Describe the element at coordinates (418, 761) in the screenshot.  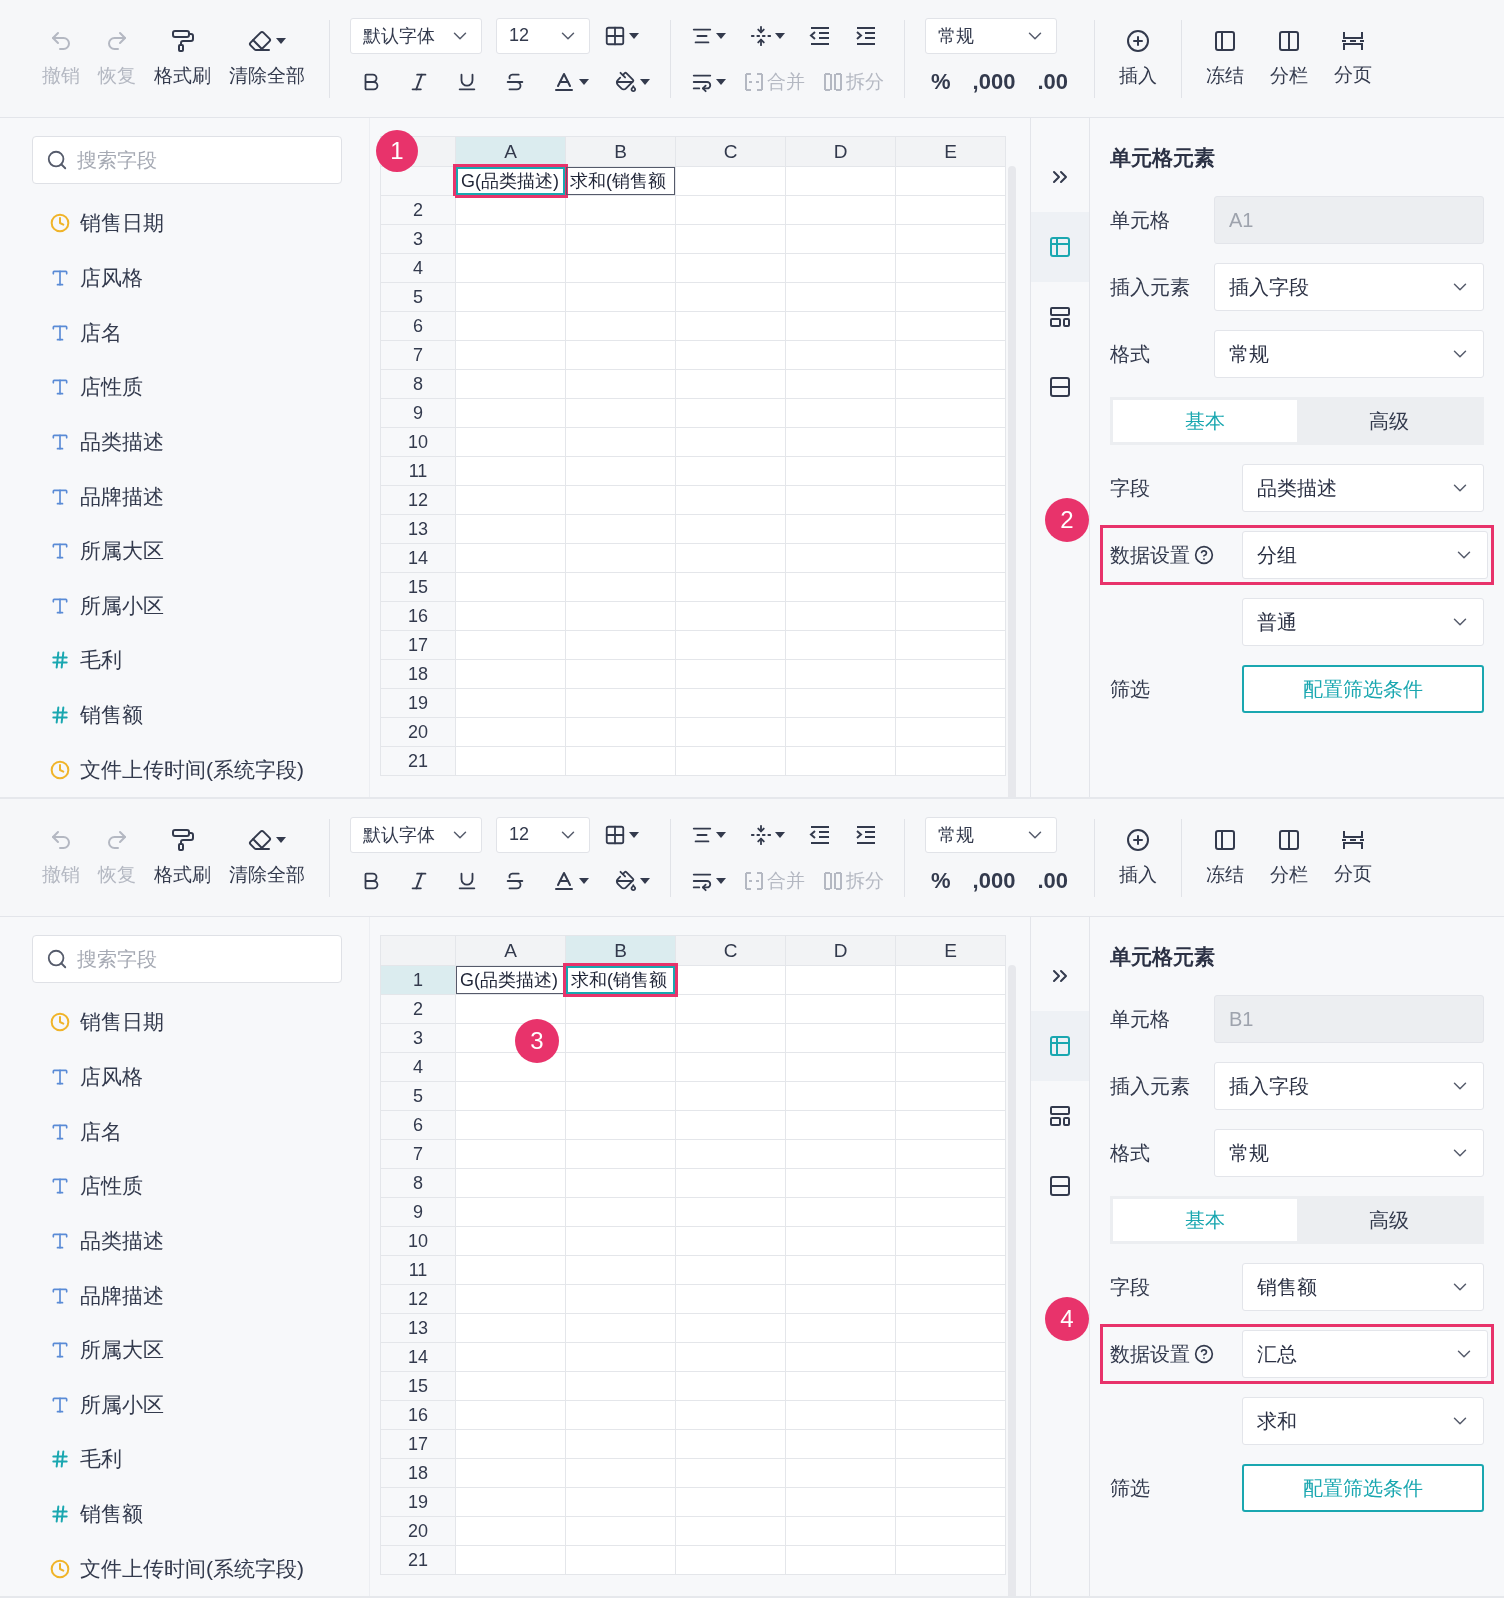
I see `row-header: 21` at that location.